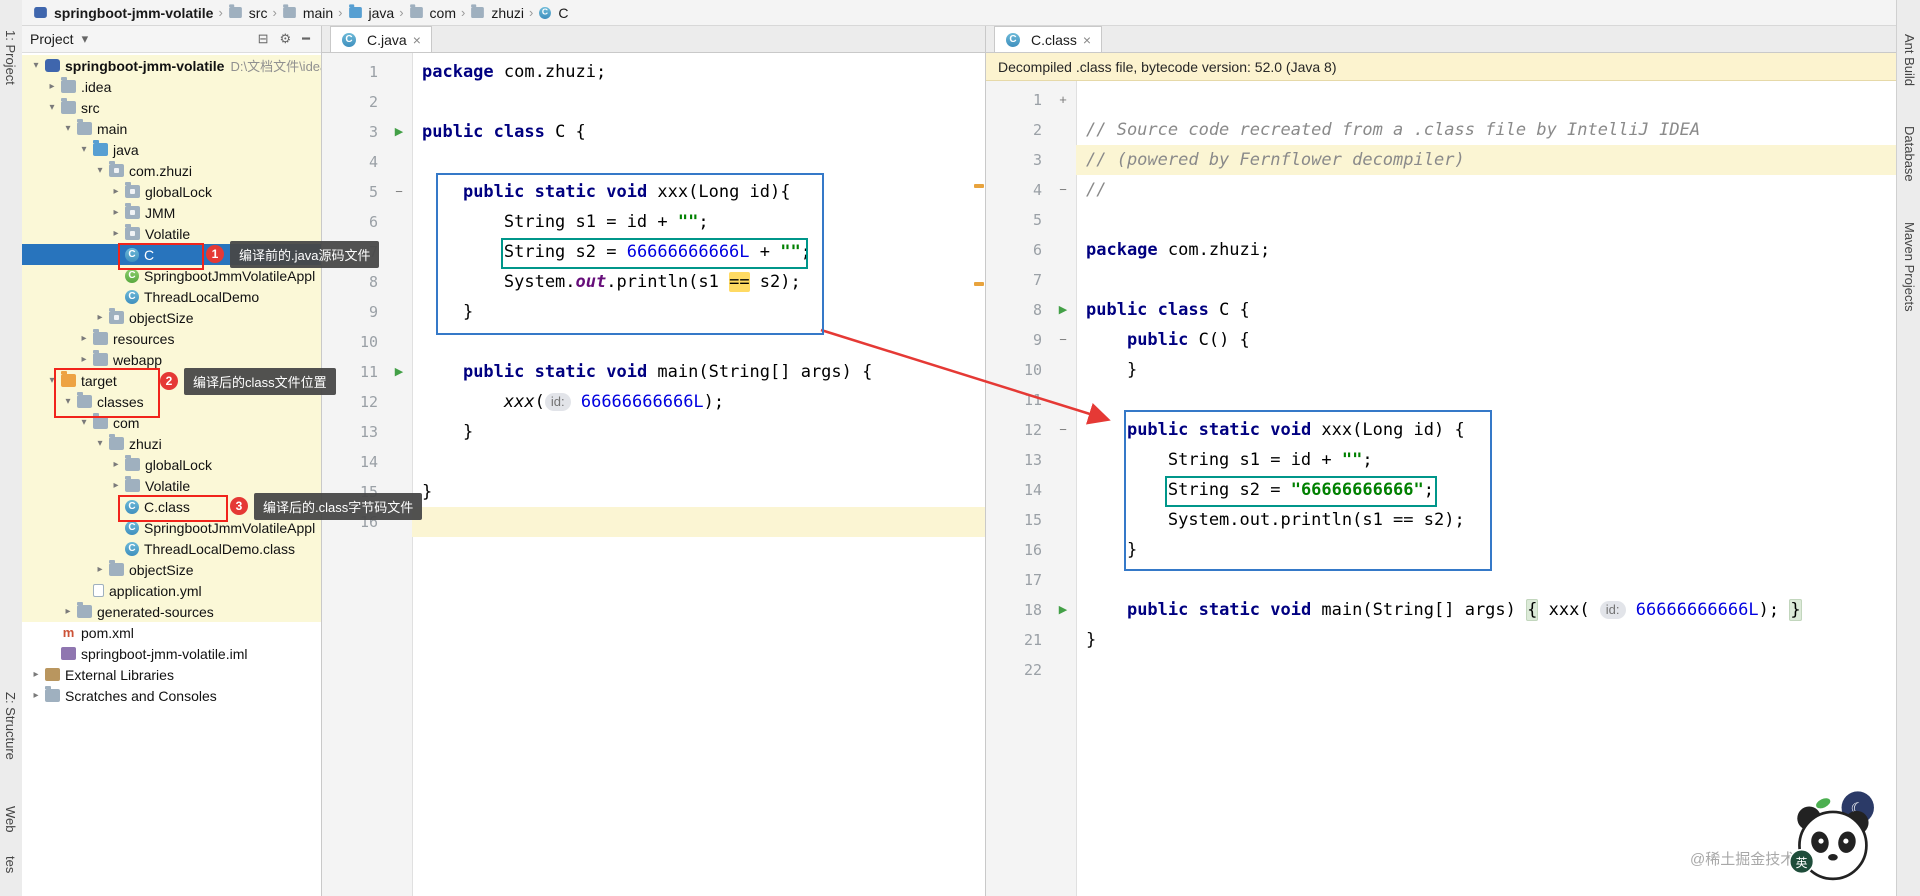 This screenshot has width=1920, height=896. What do you see at coordinates (171, 212) in the screenshot?
I see `tree-item-jmm: ▸ JMM` at bounding box center [171, 212].